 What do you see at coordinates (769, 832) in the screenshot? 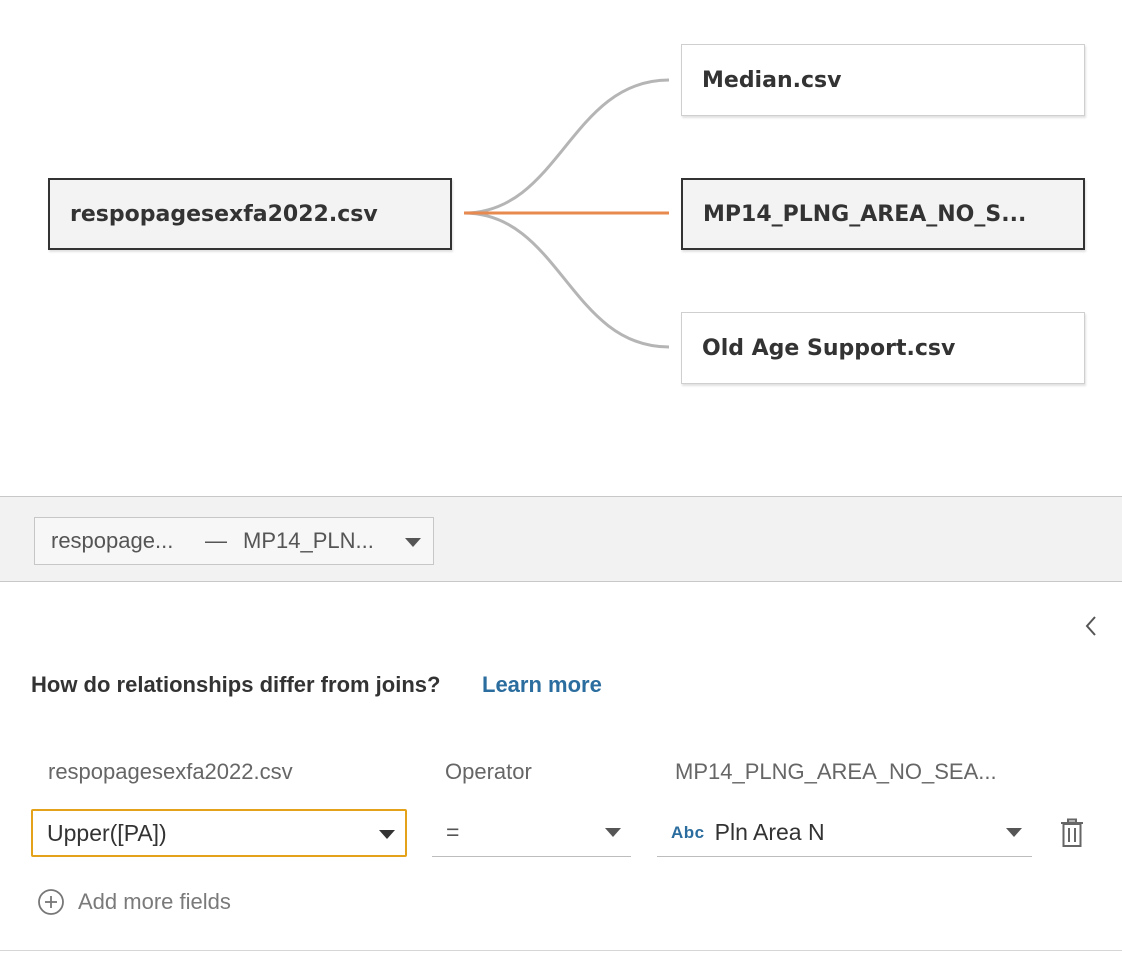
I see `right-field-value: Pln Area N` at bounding box center [769, 832].